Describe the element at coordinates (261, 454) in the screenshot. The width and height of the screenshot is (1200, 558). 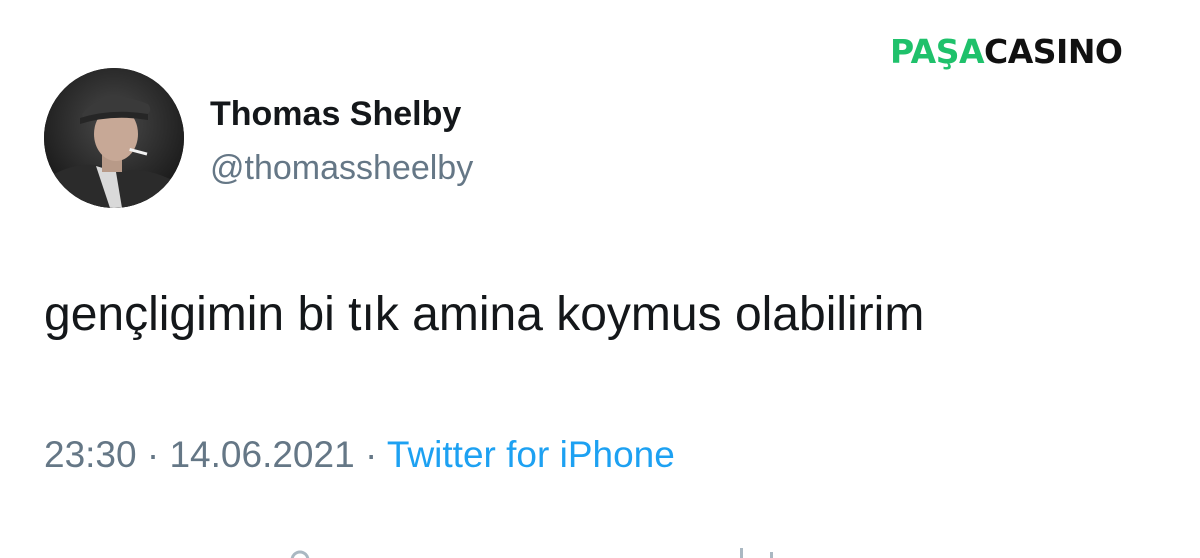
I see `tweet-date: 14.06.2021` at that location.